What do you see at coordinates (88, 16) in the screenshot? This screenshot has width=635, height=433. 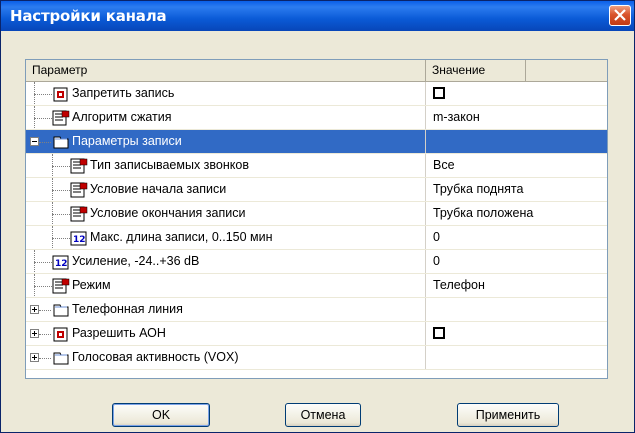 I see `window-title: Настройки канала` at bounding box center [88, 16].